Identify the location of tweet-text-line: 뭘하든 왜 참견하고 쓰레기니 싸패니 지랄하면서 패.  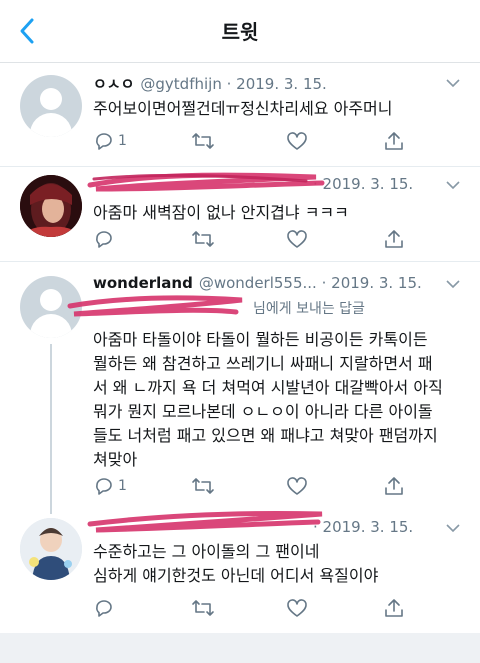
(263, 363).